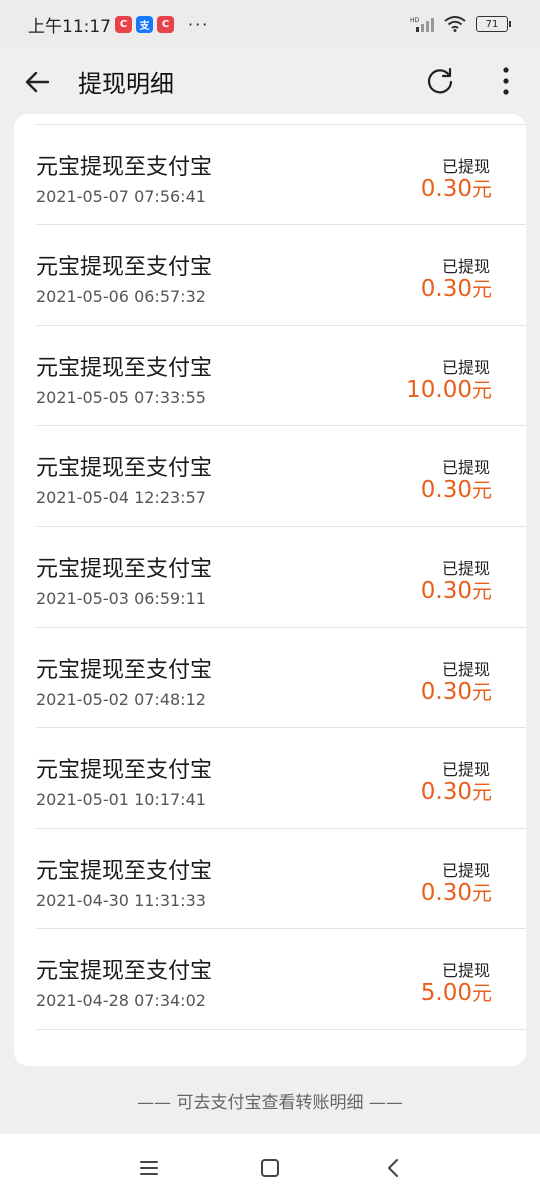 This screenshot has height=1200, width=540. I want to click on record-date: 2021-05-02 07:48:12, so click(121, 699).